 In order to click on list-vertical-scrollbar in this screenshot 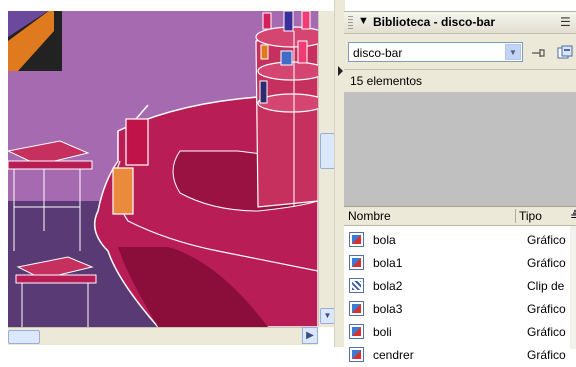, I will do `click(573, 287)`.